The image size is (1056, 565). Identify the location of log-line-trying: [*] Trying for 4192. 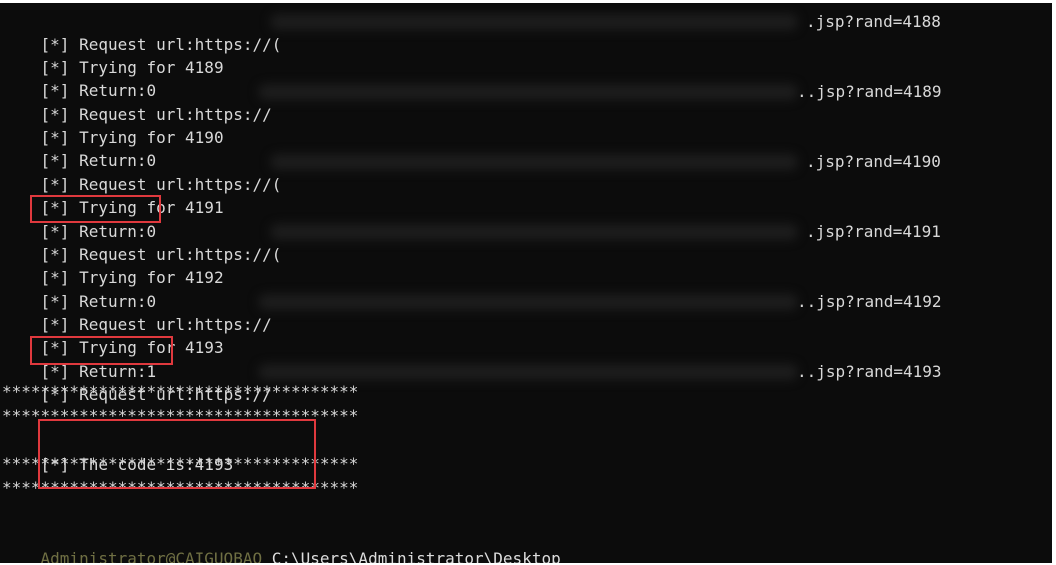
(113, 265).